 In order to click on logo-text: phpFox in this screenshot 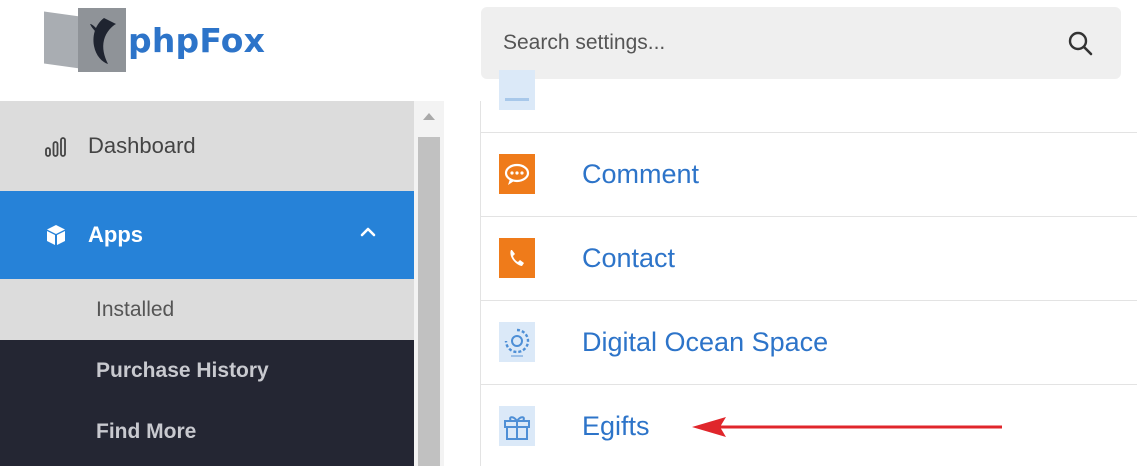, I will do `click(197, 40)`.